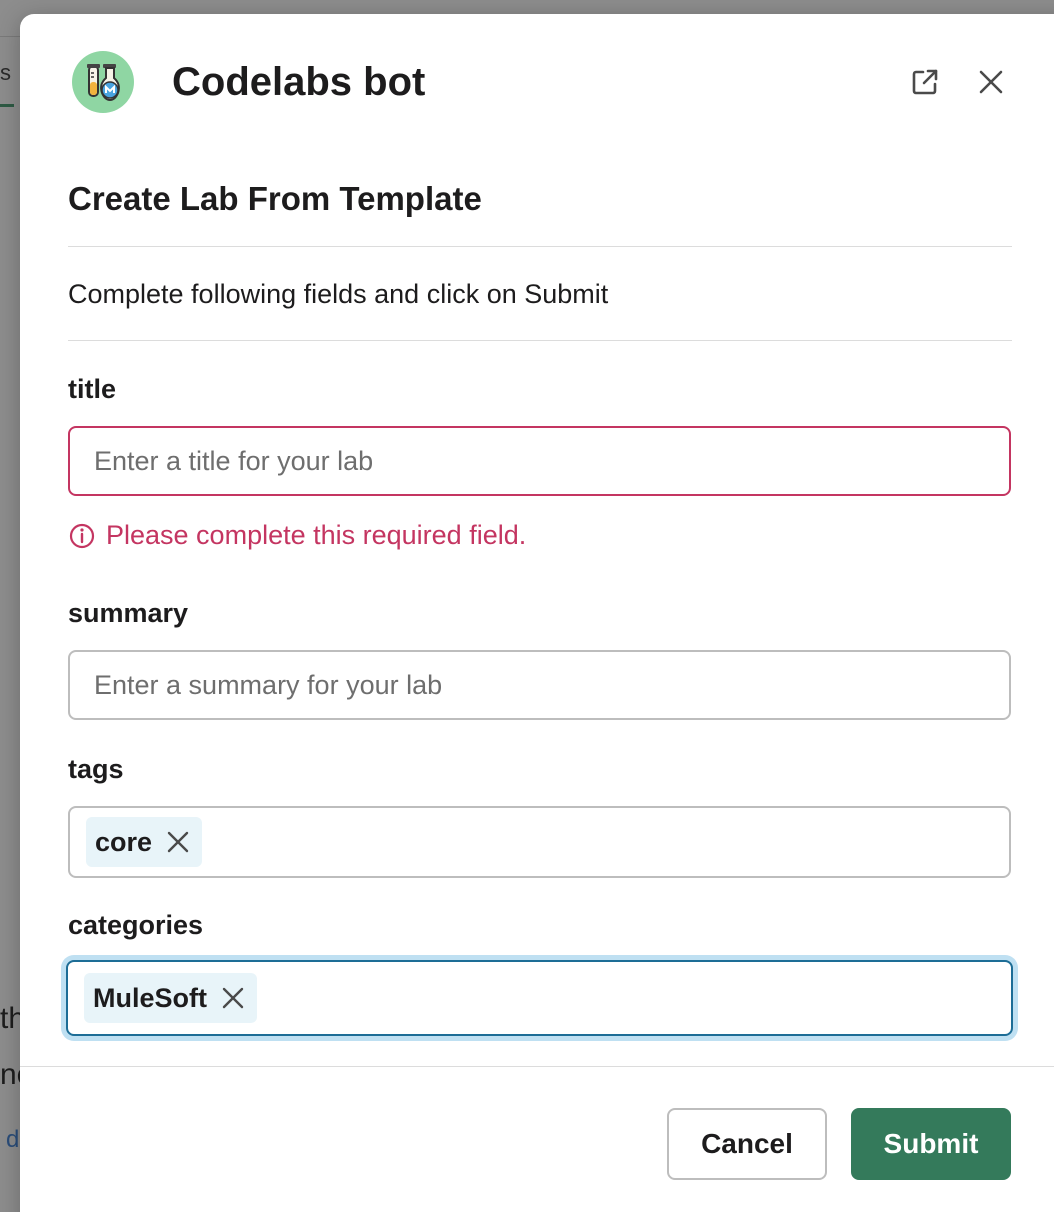 The image size is (1054, 1212). I want to click on summary-input, so click(539, 685).